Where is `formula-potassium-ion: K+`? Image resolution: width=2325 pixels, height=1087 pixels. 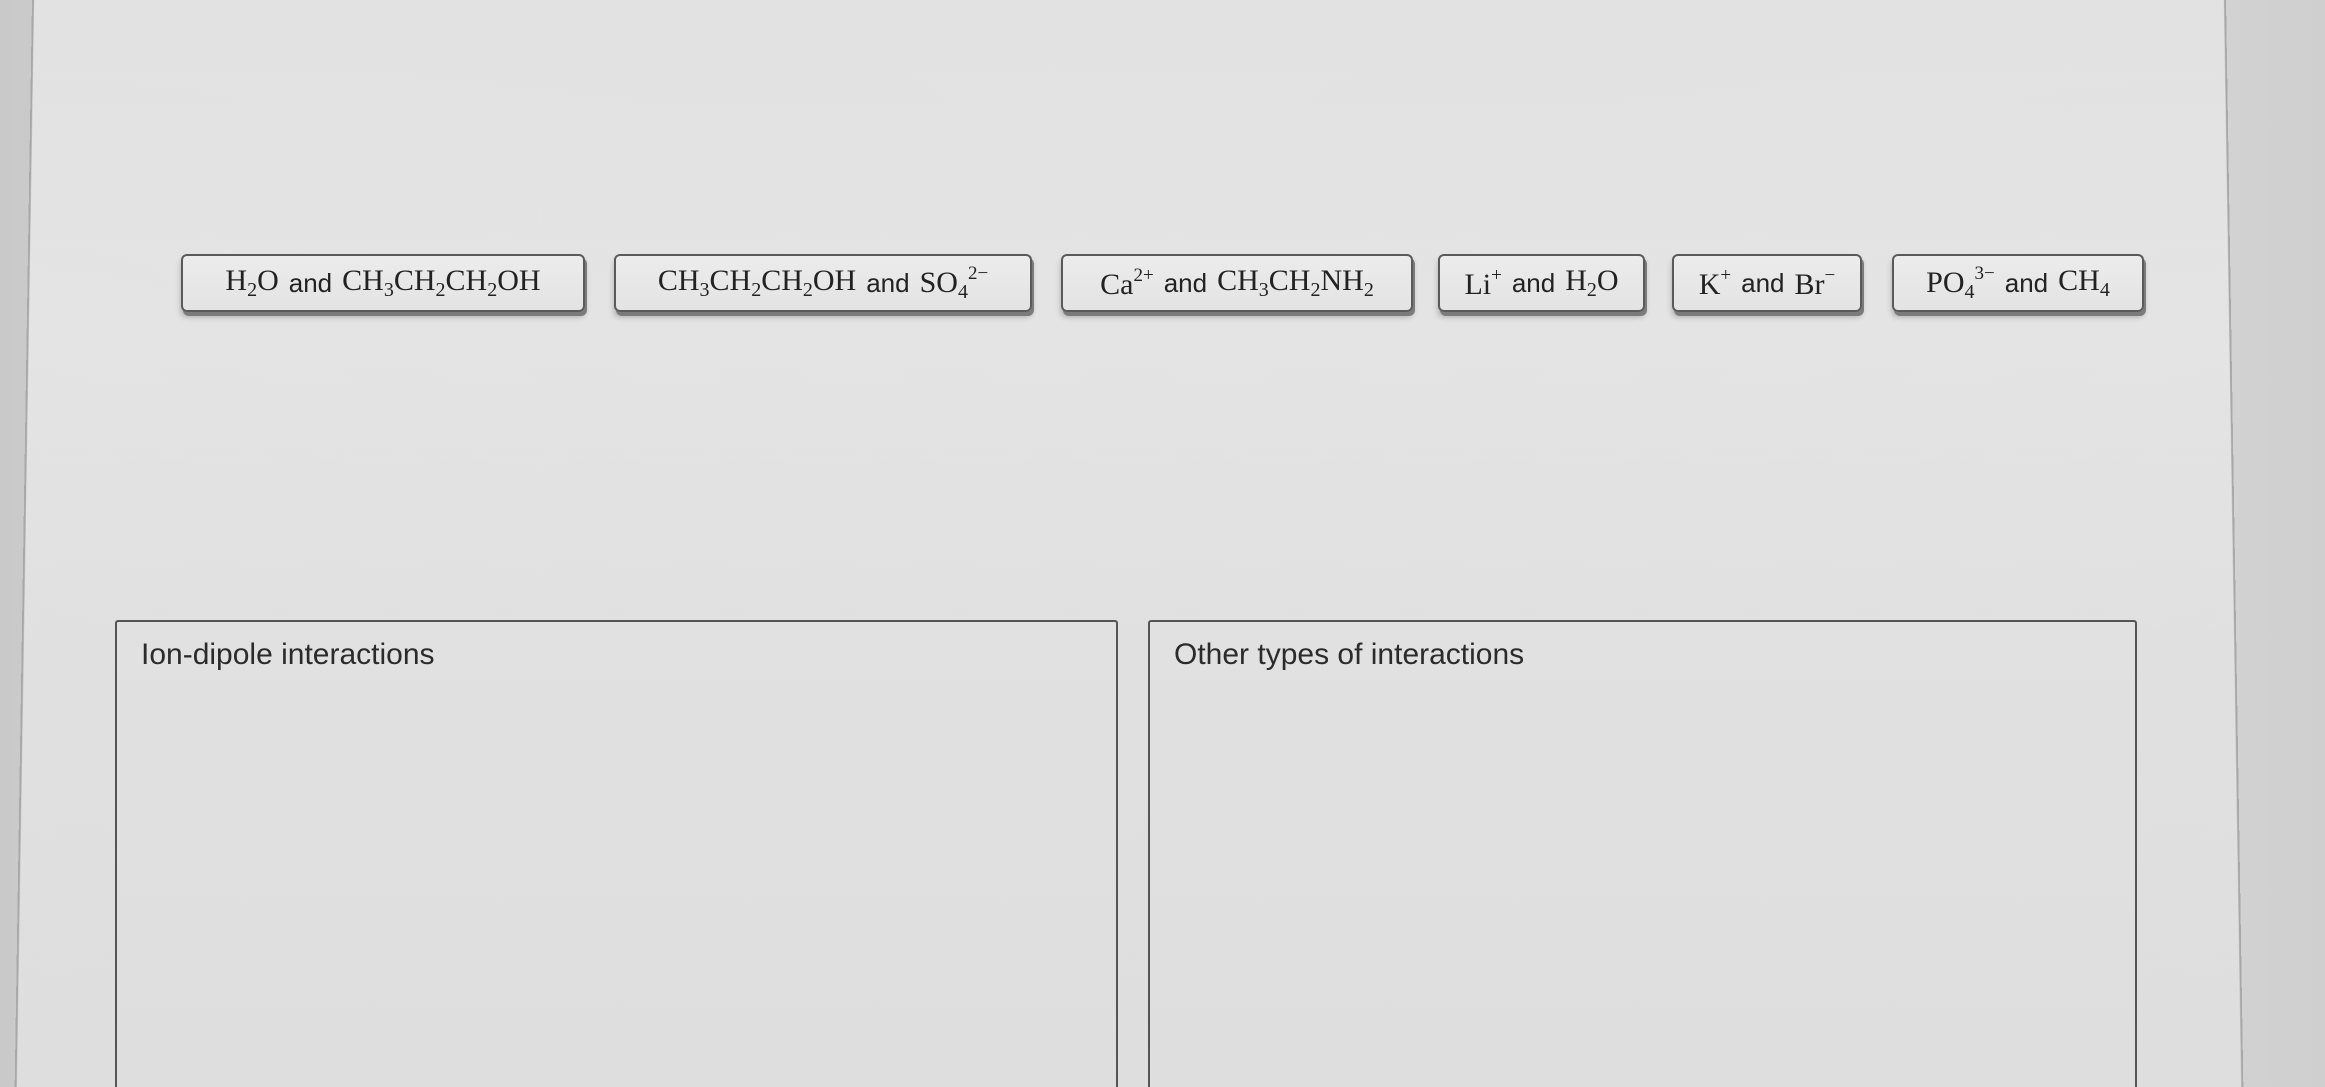 formula-potassium-ion: K+ is located at coordinates (1715, 282).